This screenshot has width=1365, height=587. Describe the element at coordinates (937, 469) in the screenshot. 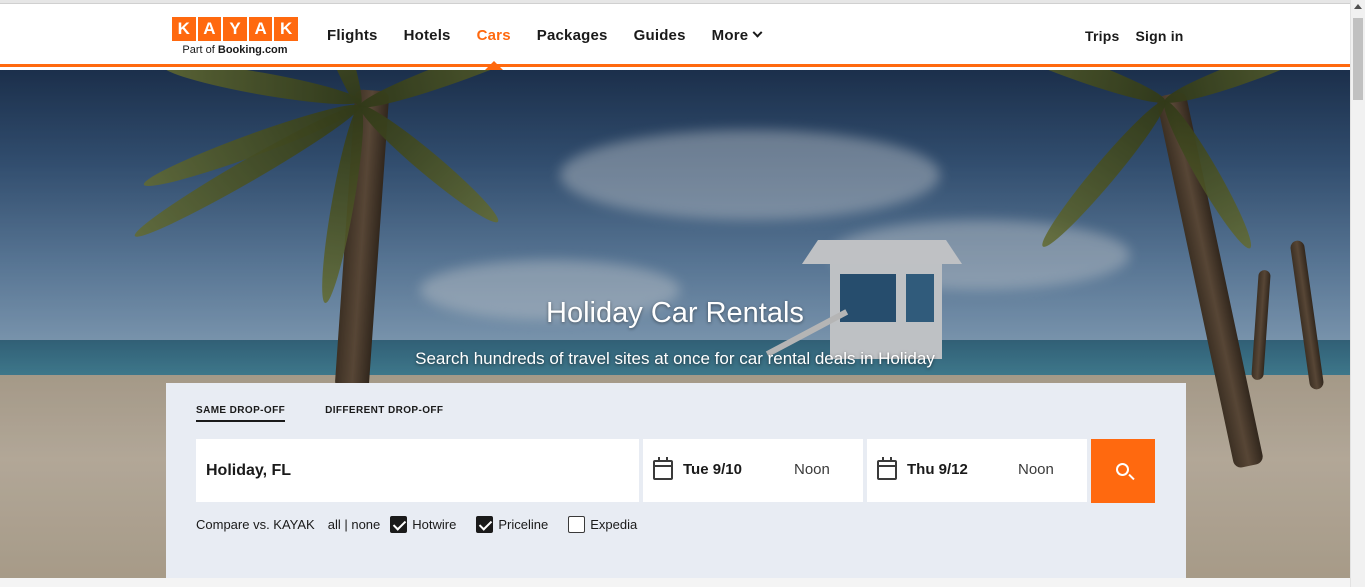

I see `dropoff-date: Thu 9/12` at that location.